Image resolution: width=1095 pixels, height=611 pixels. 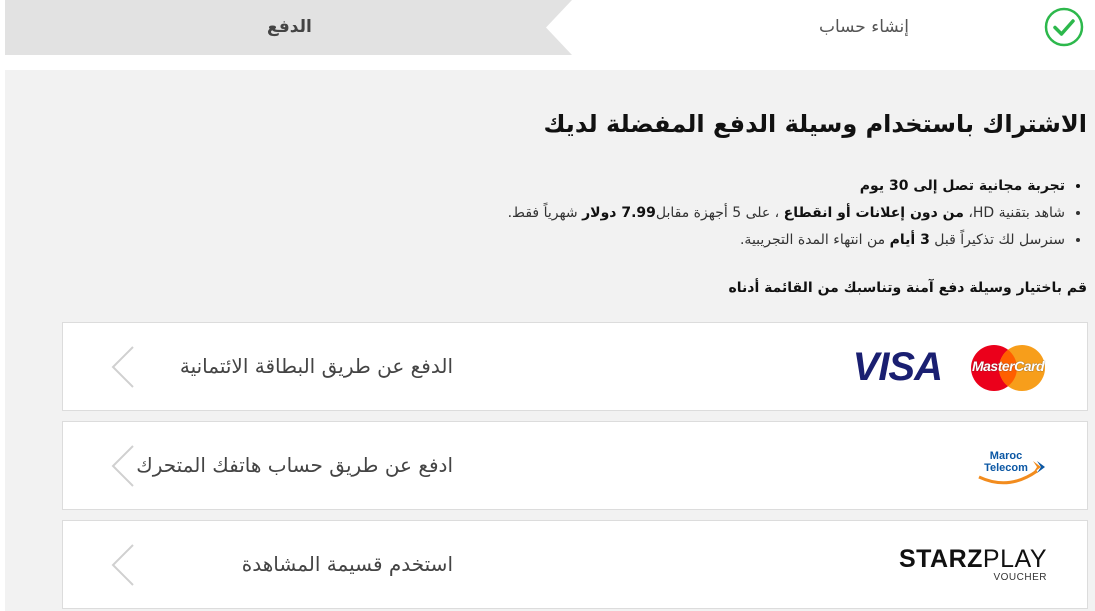 What do you see at coordinates (294, 465) in the screenshot?
I see `payment-option-label: ادفع عن طريق حساب هاتفك المتحرك` at bounding box center [294, 465].